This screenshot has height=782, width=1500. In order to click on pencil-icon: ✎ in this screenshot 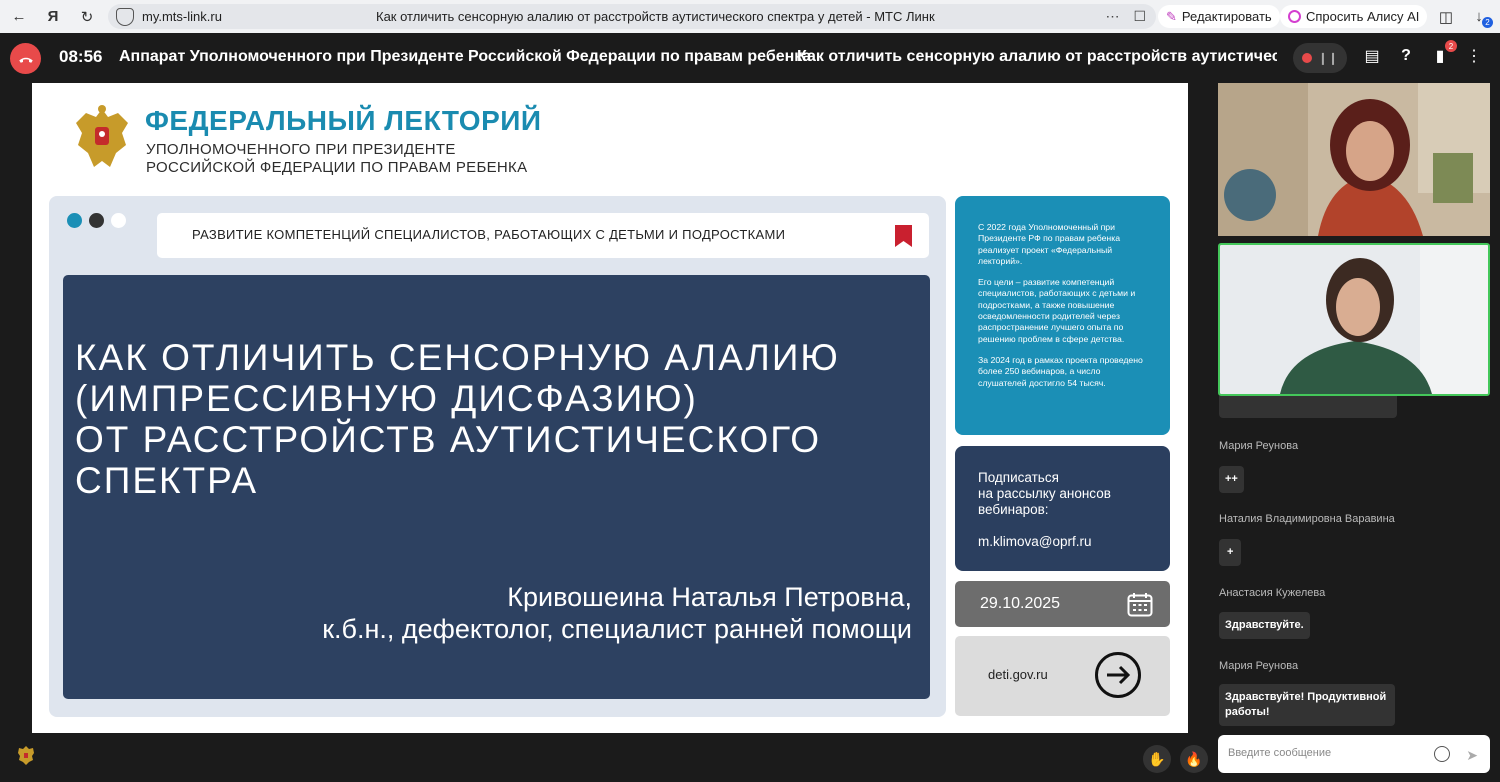, I will do `click(1171, 16)`.